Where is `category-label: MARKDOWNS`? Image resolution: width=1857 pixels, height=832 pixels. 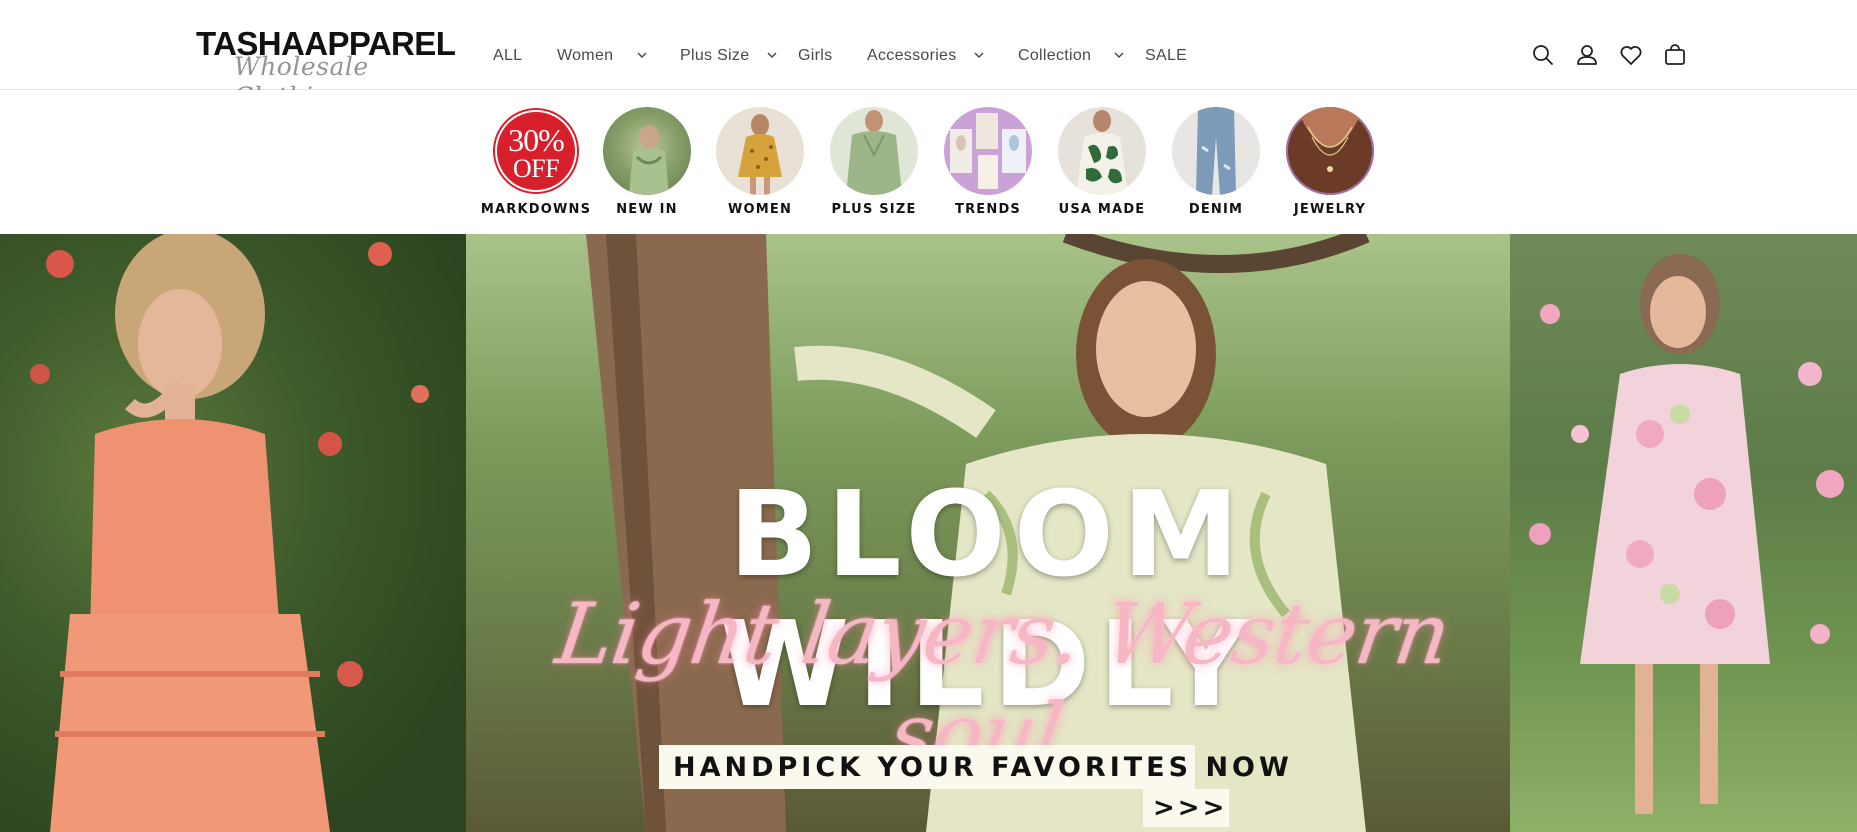 category-label: MARKDOWNS is located at coordinates (536, 209).